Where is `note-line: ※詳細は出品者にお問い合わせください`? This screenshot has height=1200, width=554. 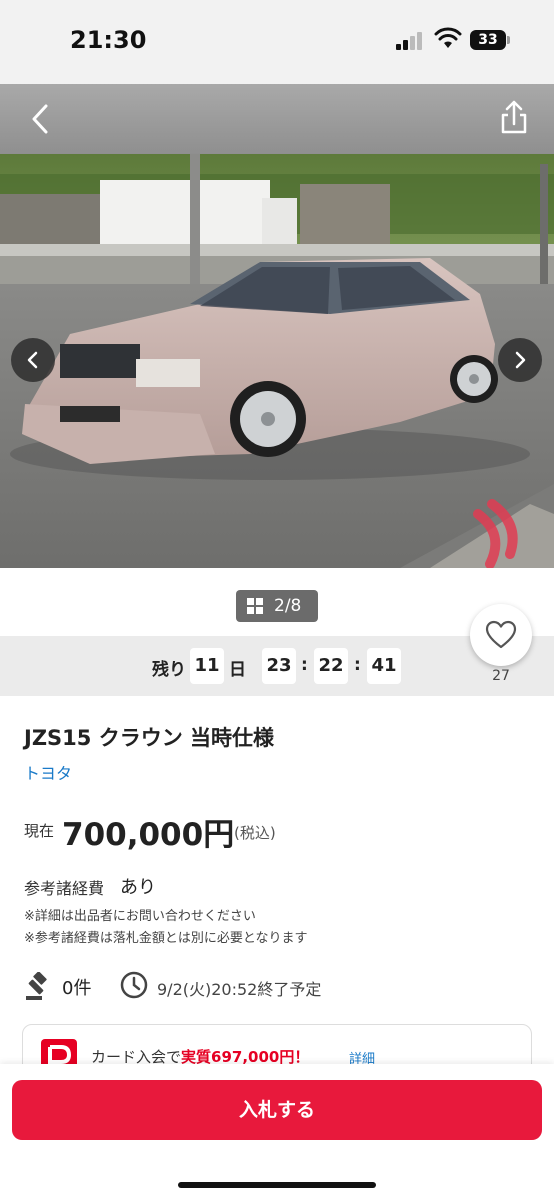
note-line: ※詳細は出品者にお問い合わせください is located at coordinates (140, 916).